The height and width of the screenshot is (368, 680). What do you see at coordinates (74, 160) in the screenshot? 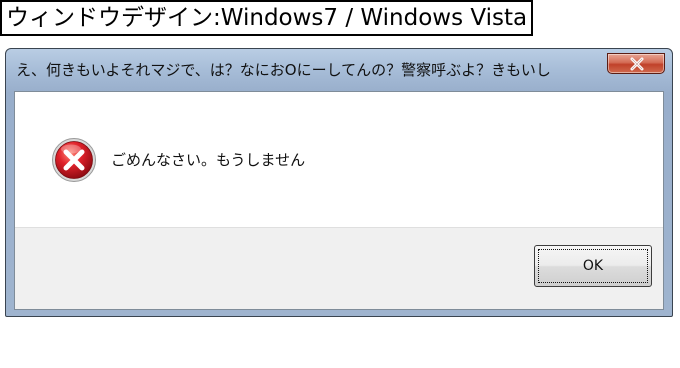
I see `error-icon` at bounding box center [74, 160].